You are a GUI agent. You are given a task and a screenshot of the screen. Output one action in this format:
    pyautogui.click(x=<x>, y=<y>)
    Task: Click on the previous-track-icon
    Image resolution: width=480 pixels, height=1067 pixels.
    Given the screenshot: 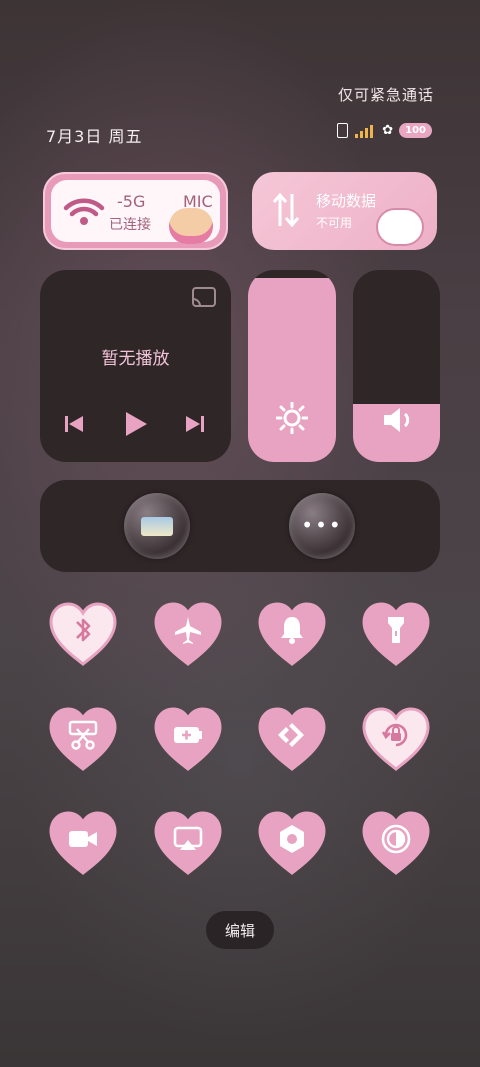 What is the action you would take?
    pyautogui.click(x=74, y=424)
    